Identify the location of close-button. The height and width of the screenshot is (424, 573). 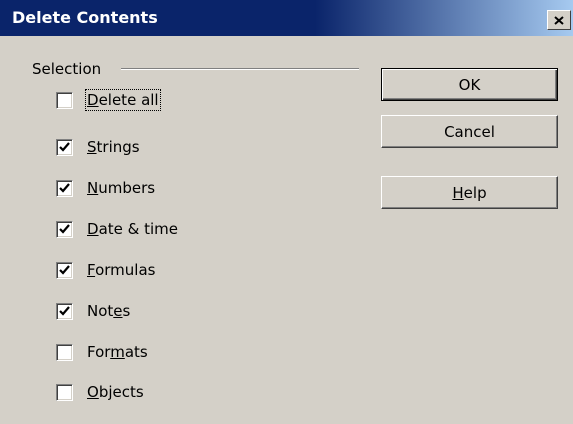
(559, 20).